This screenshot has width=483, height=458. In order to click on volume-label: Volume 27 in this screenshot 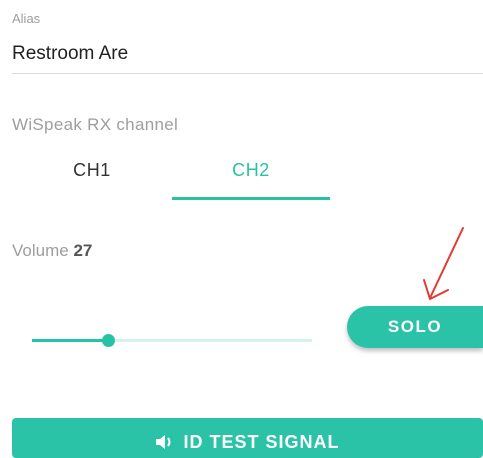, I will do `click(52, 251)`.